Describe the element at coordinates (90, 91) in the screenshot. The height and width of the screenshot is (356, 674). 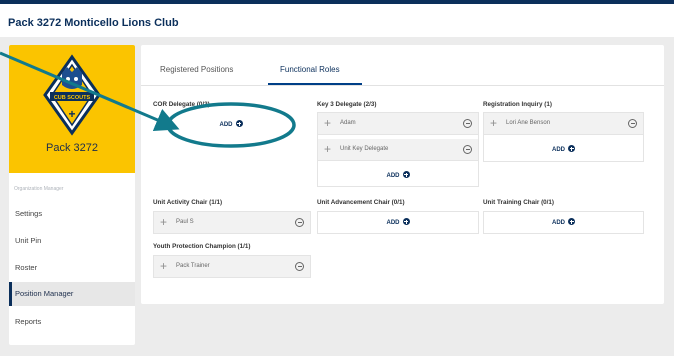
I see `annotation-arrow` at that location.